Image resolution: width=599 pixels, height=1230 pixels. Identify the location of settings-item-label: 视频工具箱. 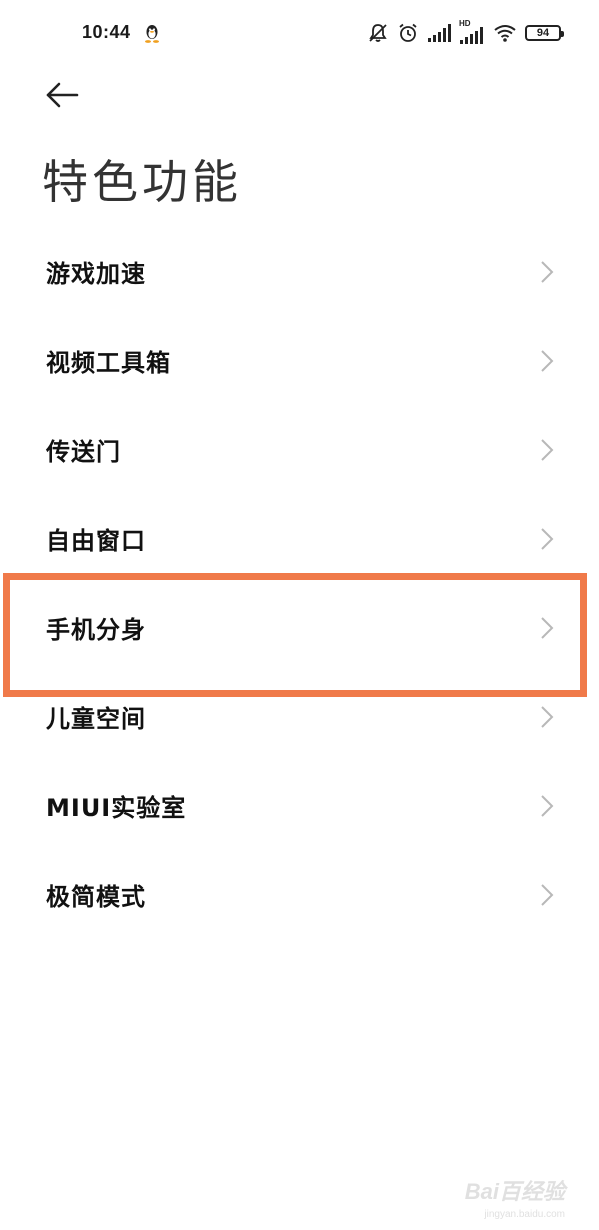
(108, 363).